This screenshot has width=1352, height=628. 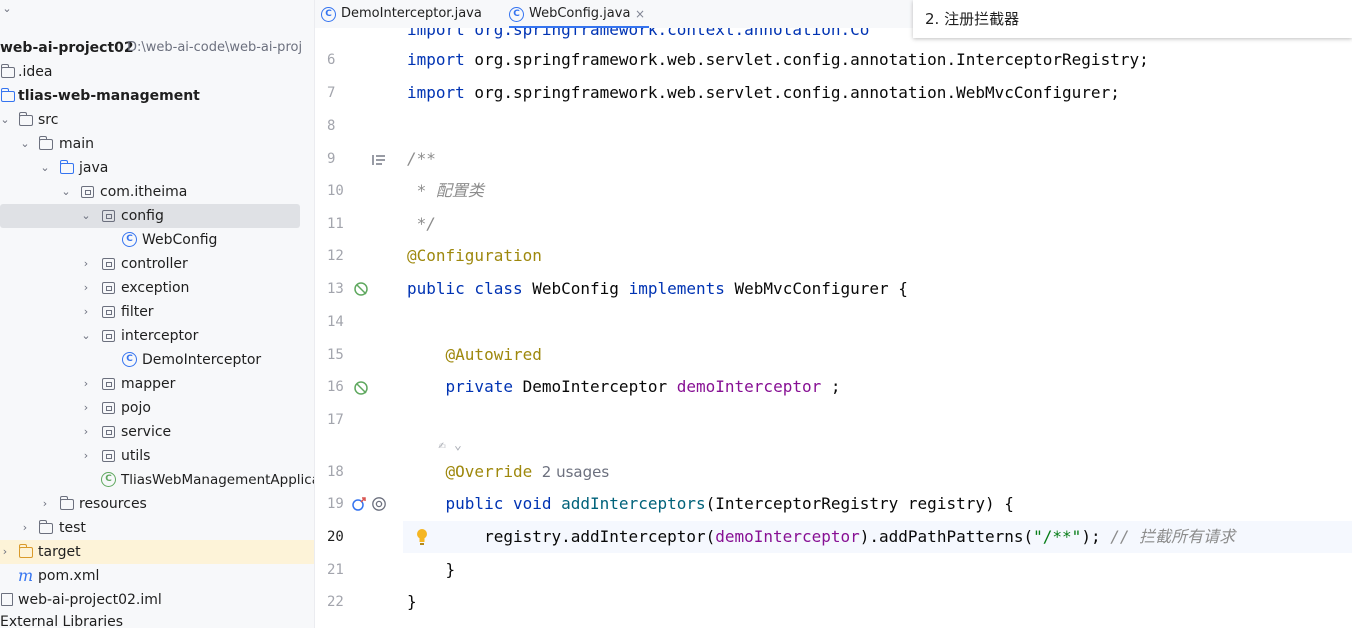 I want to click on code-keyword: public void, so click(x=479, y=503).